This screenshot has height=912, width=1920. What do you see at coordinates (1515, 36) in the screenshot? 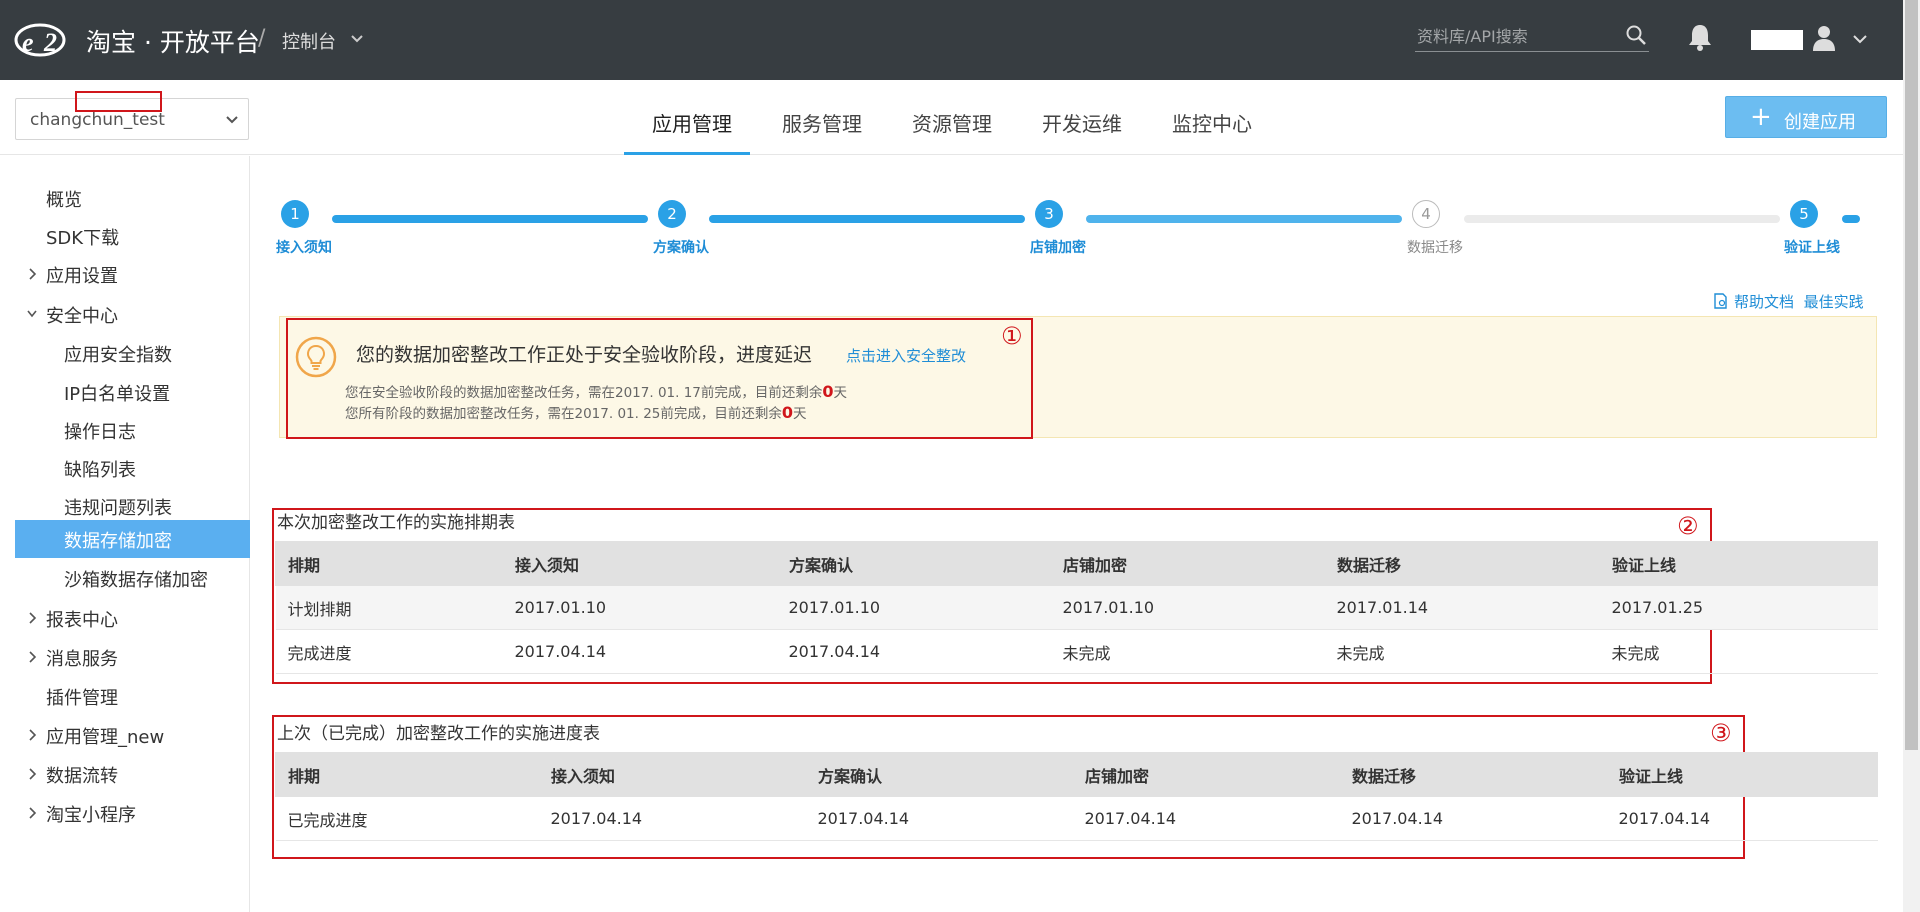
I see `search-input` at bounding box center [1515, 36].